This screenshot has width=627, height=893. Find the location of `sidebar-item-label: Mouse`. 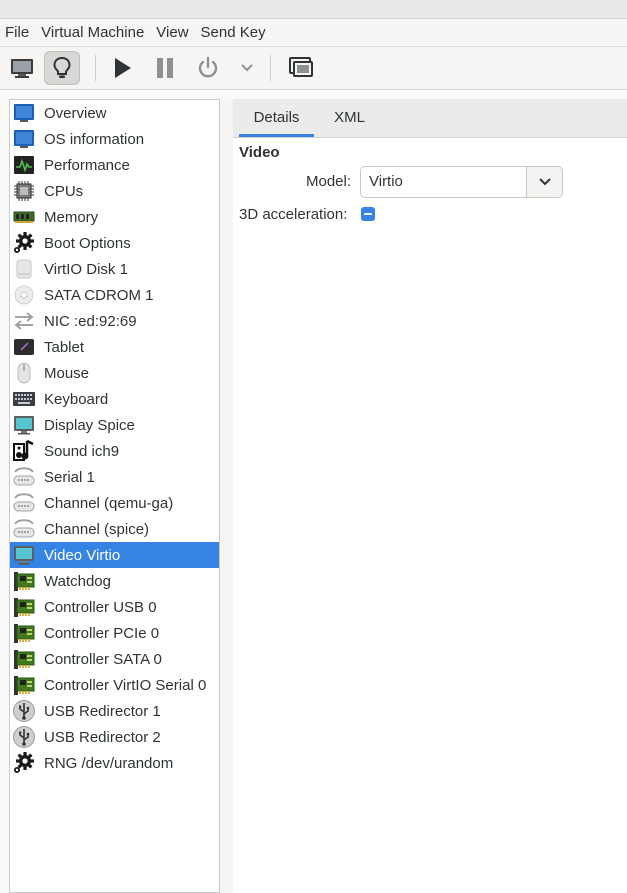

sidebar-item-label: Mouse is located at coordinates (67, 373).